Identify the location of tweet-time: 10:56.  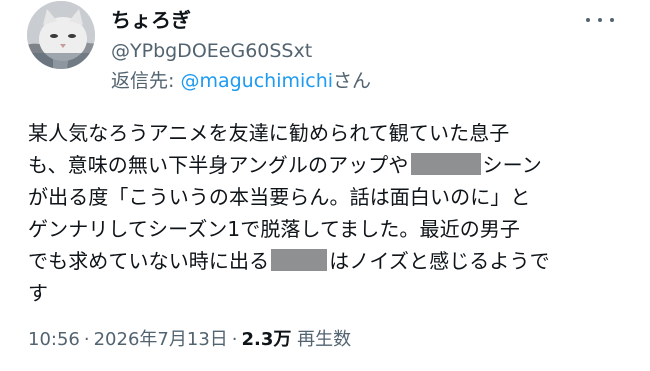
(54, 339).